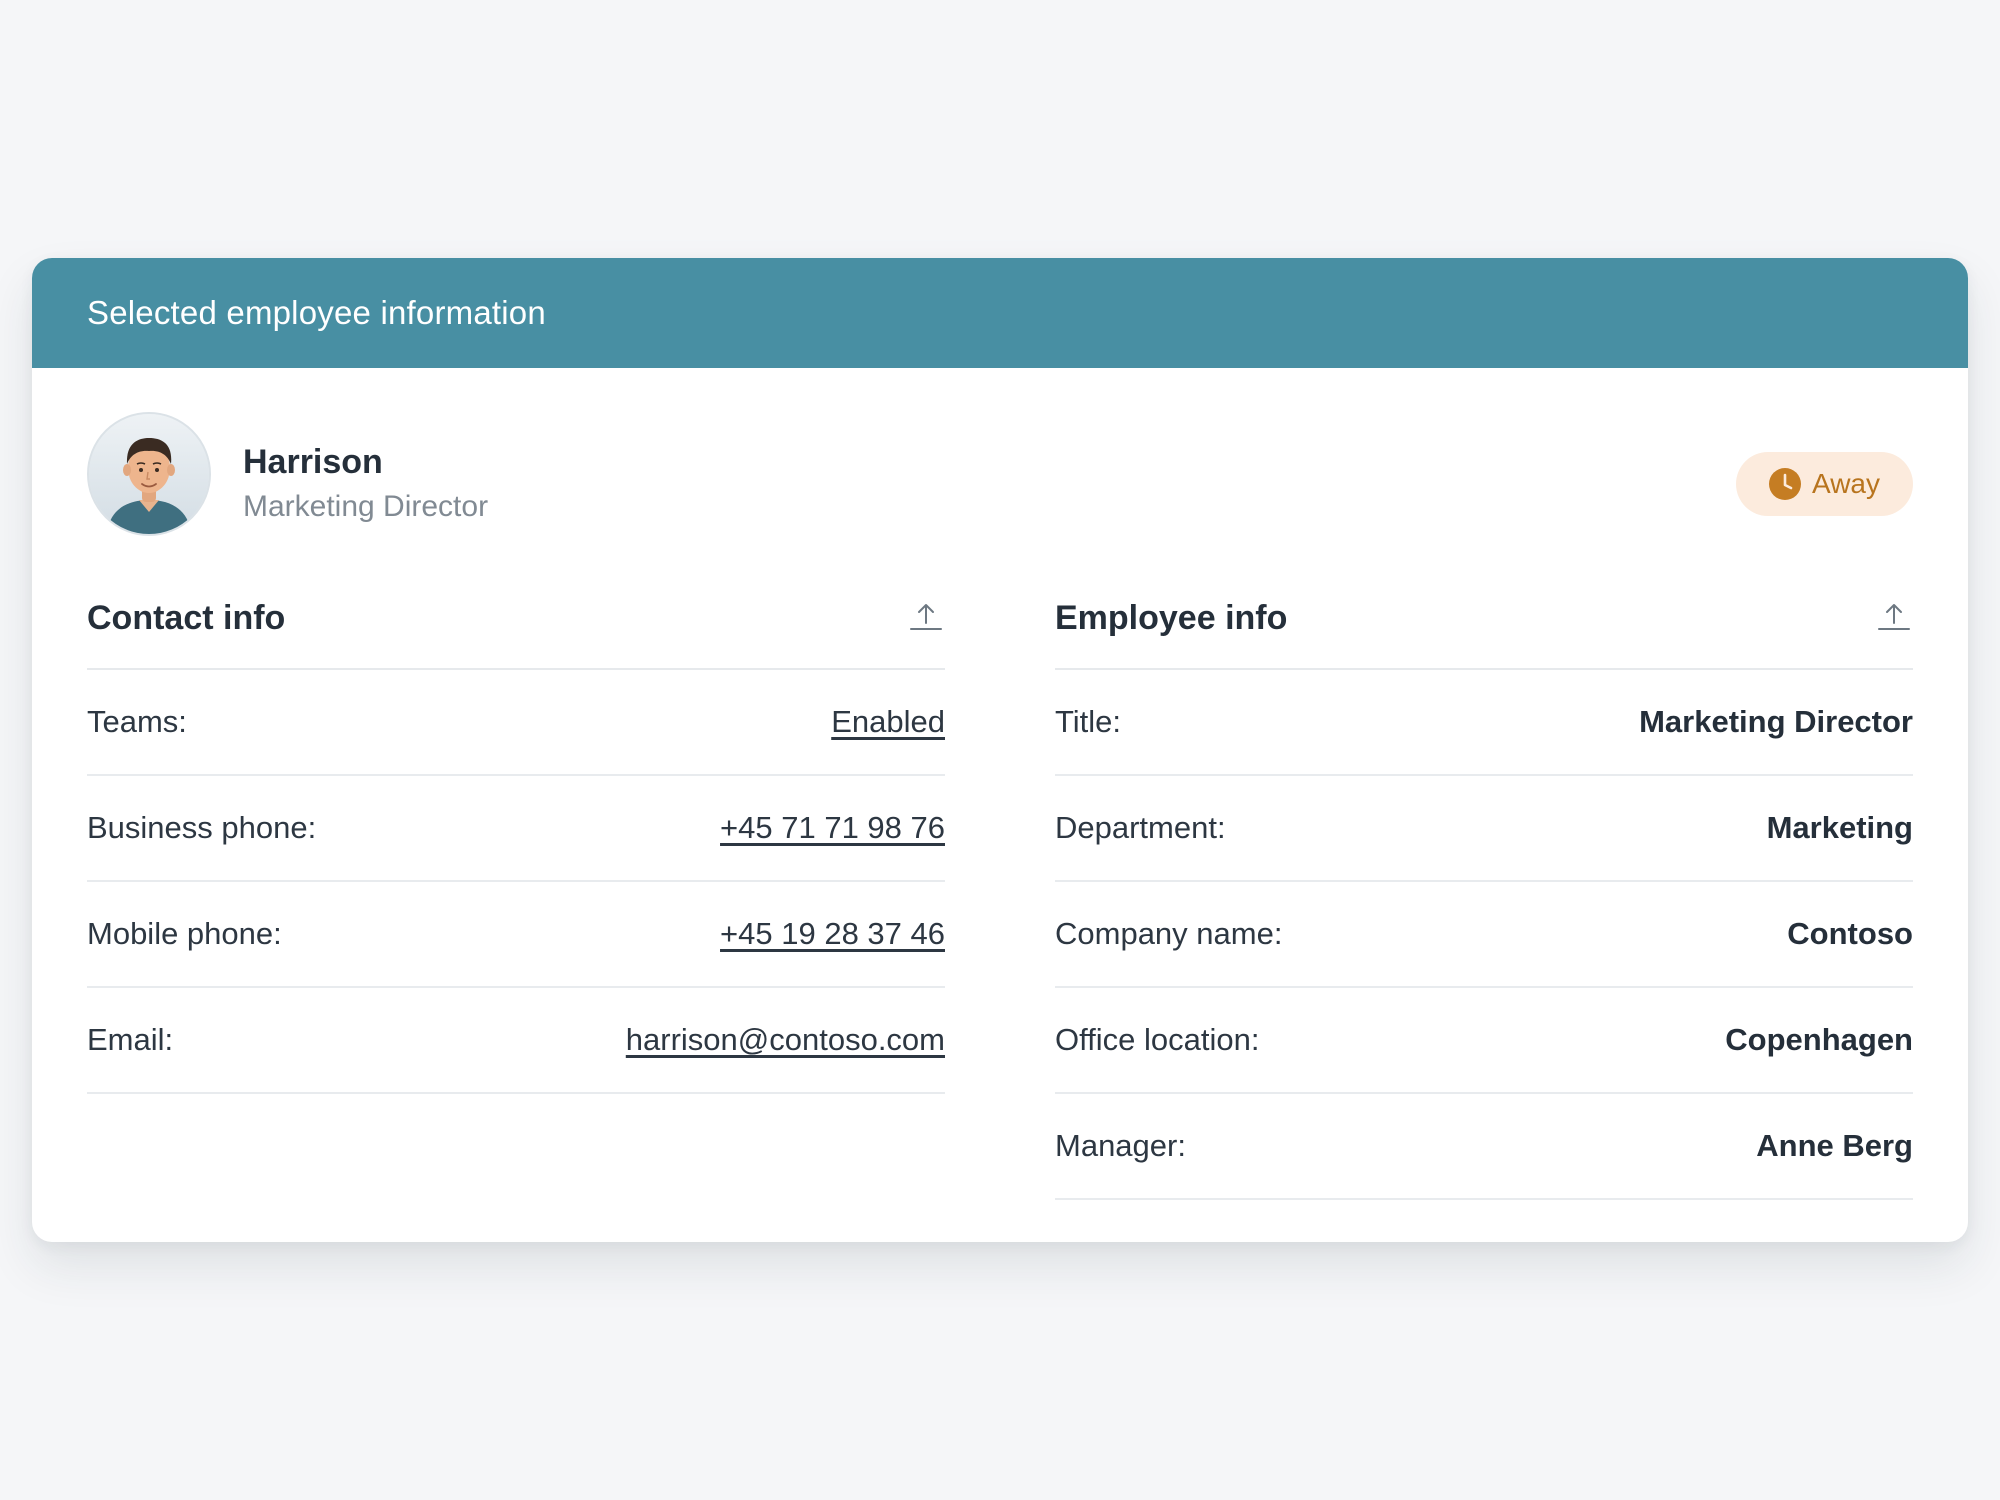 The image size is (2000, 1500). Describe the element at coordinates (516, 723) in the screenshot. I see `contact-row-teams: Teams: Enabled` at that location.